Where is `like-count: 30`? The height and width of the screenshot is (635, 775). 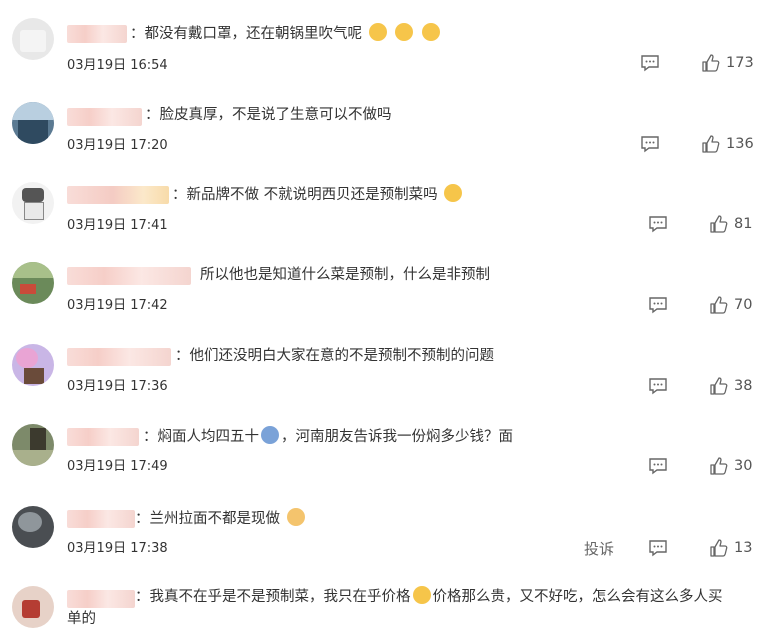
like-count: 30 is located at coordinates (743, 466).